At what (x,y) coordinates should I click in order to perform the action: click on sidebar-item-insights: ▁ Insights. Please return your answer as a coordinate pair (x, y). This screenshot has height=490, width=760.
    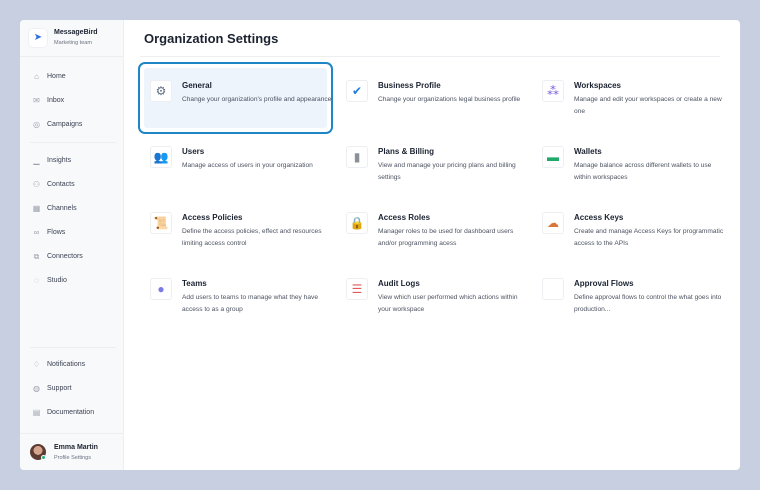
    Looking at the image, I should click on (51, 160).